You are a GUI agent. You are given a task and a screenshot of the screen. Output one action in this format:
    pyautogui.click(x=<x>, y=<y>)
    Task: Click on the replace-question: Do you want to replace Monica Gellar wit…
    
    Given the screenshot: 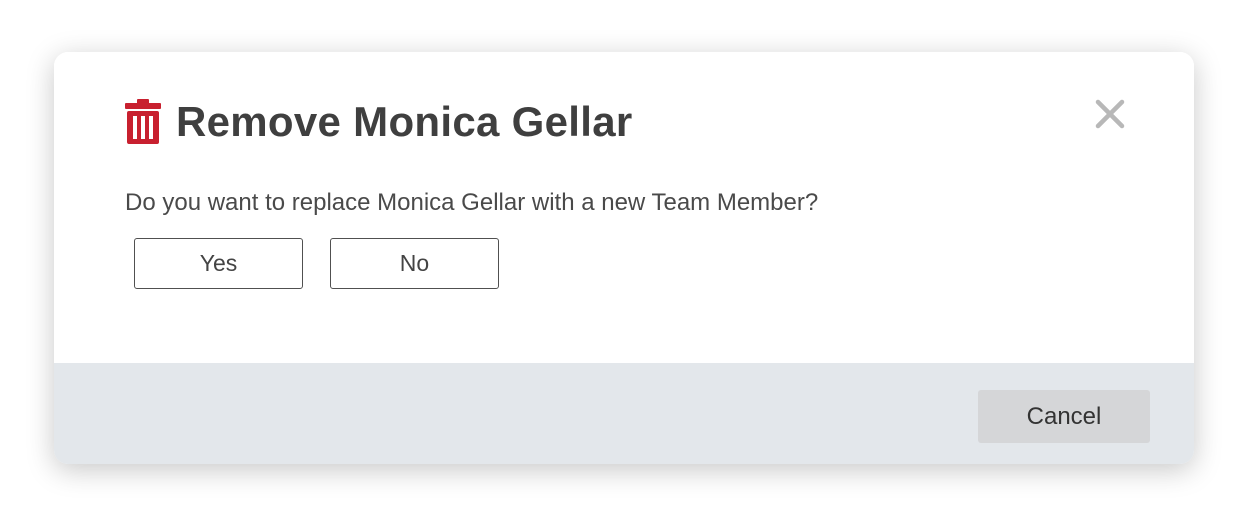 What is the action you would take?
    pyautogui.click(x=472, y=202)
    